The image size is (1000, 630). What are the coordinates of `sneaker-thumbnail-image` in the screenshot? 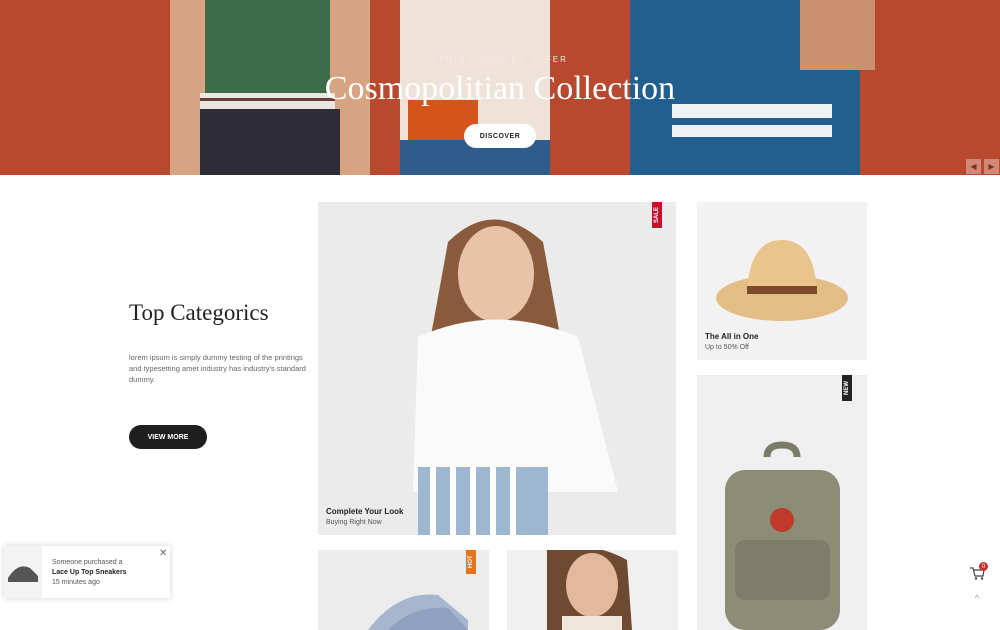 It's located at (23, 574).